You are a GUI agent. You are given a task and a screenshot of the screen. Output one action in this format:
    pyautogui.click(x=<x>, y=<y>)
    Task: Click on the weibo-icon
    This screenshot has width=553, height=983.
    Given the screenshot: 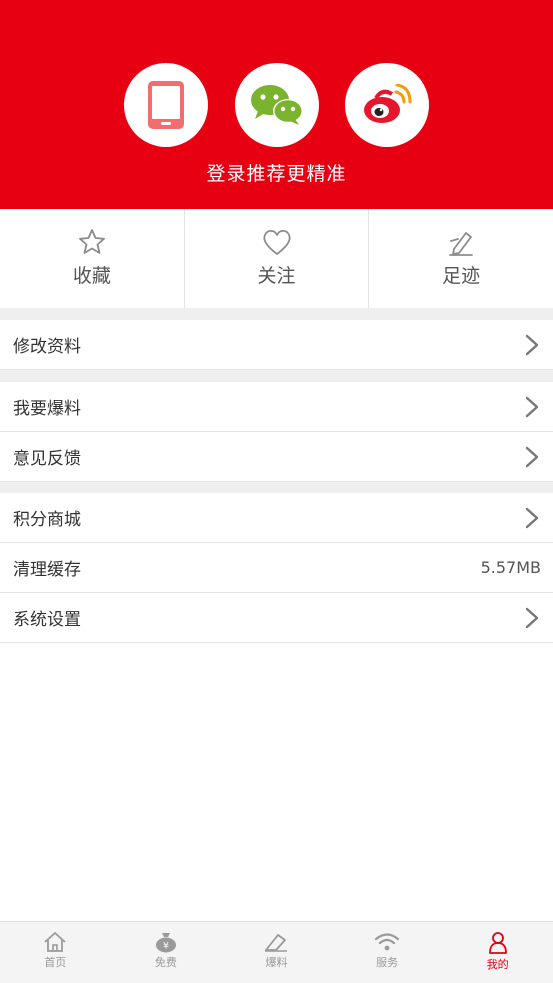 What is the action you would take?
    pyautogui.click(x=388, y=103)
    